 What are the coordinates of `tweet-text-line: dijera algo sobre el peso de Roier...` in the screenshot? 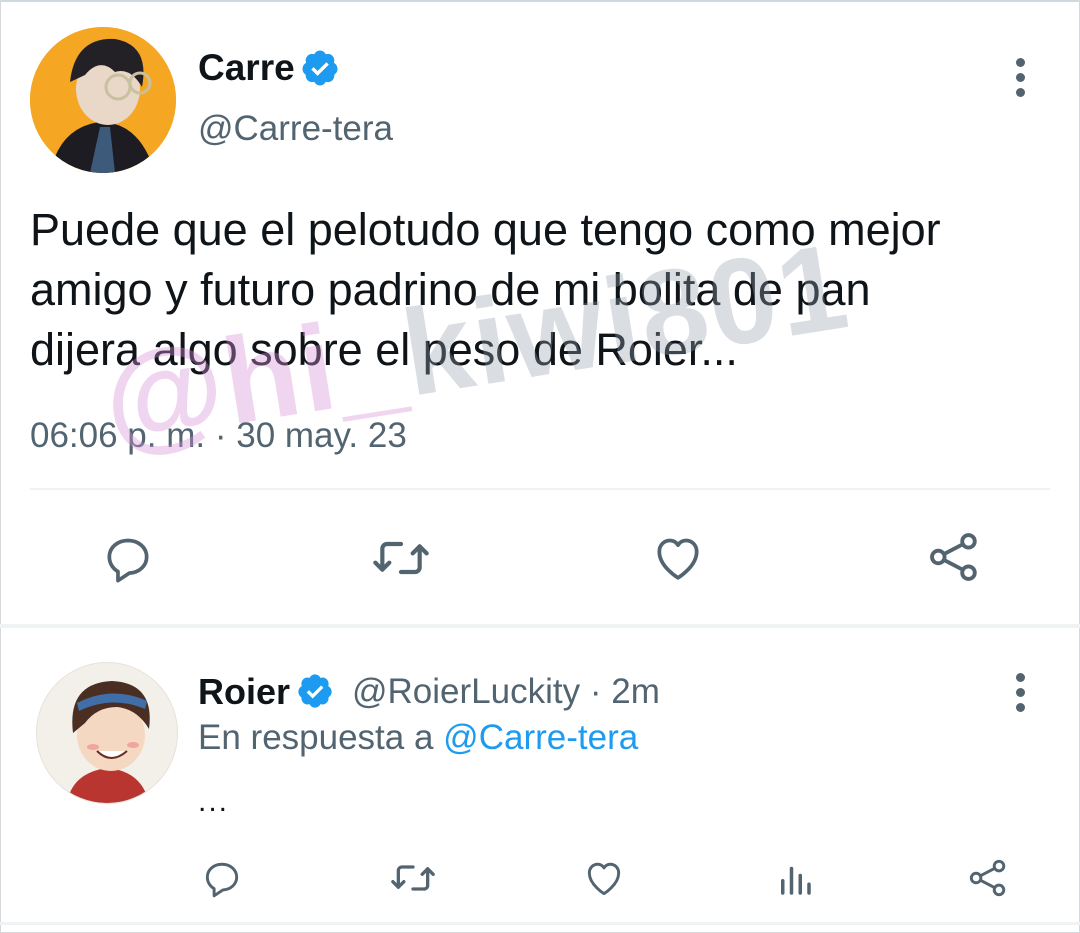 It's located at (384, 349).